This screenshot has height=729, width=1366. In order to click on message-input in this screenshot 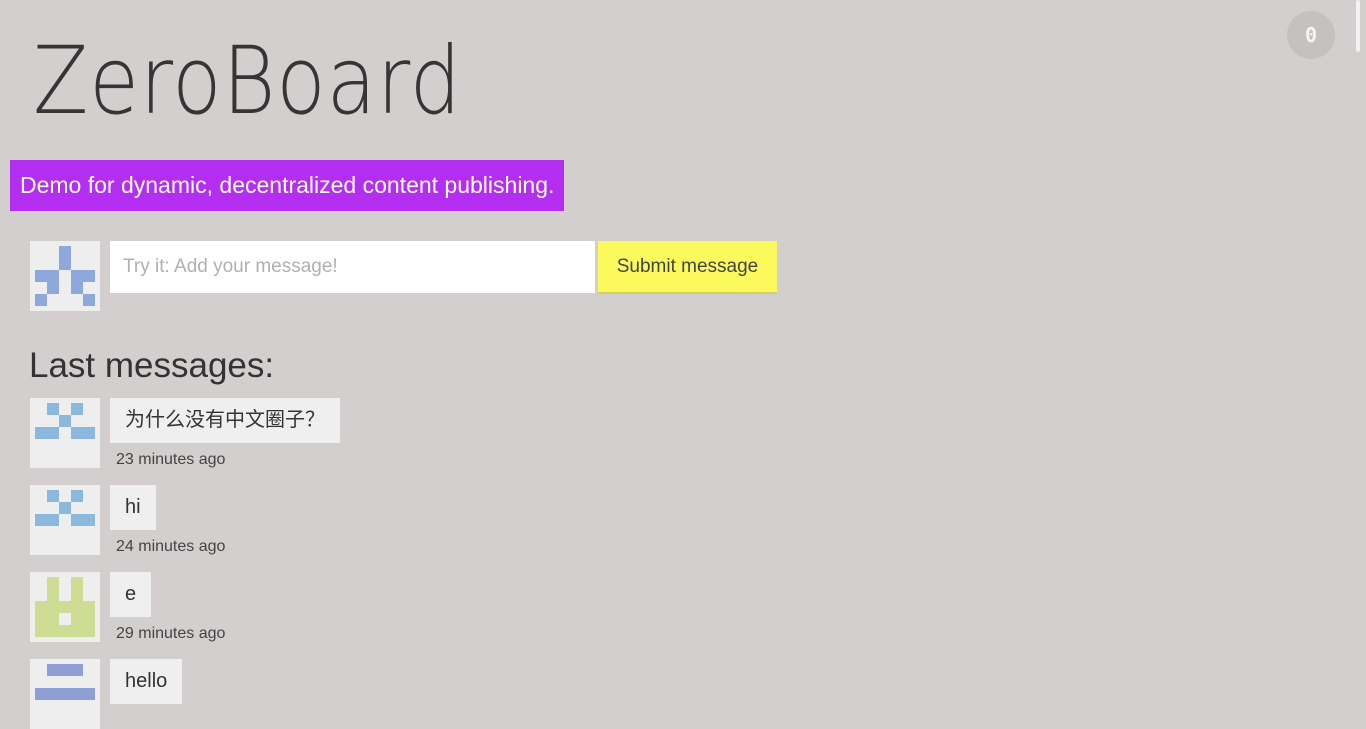, I will do `click(352, 267)`.